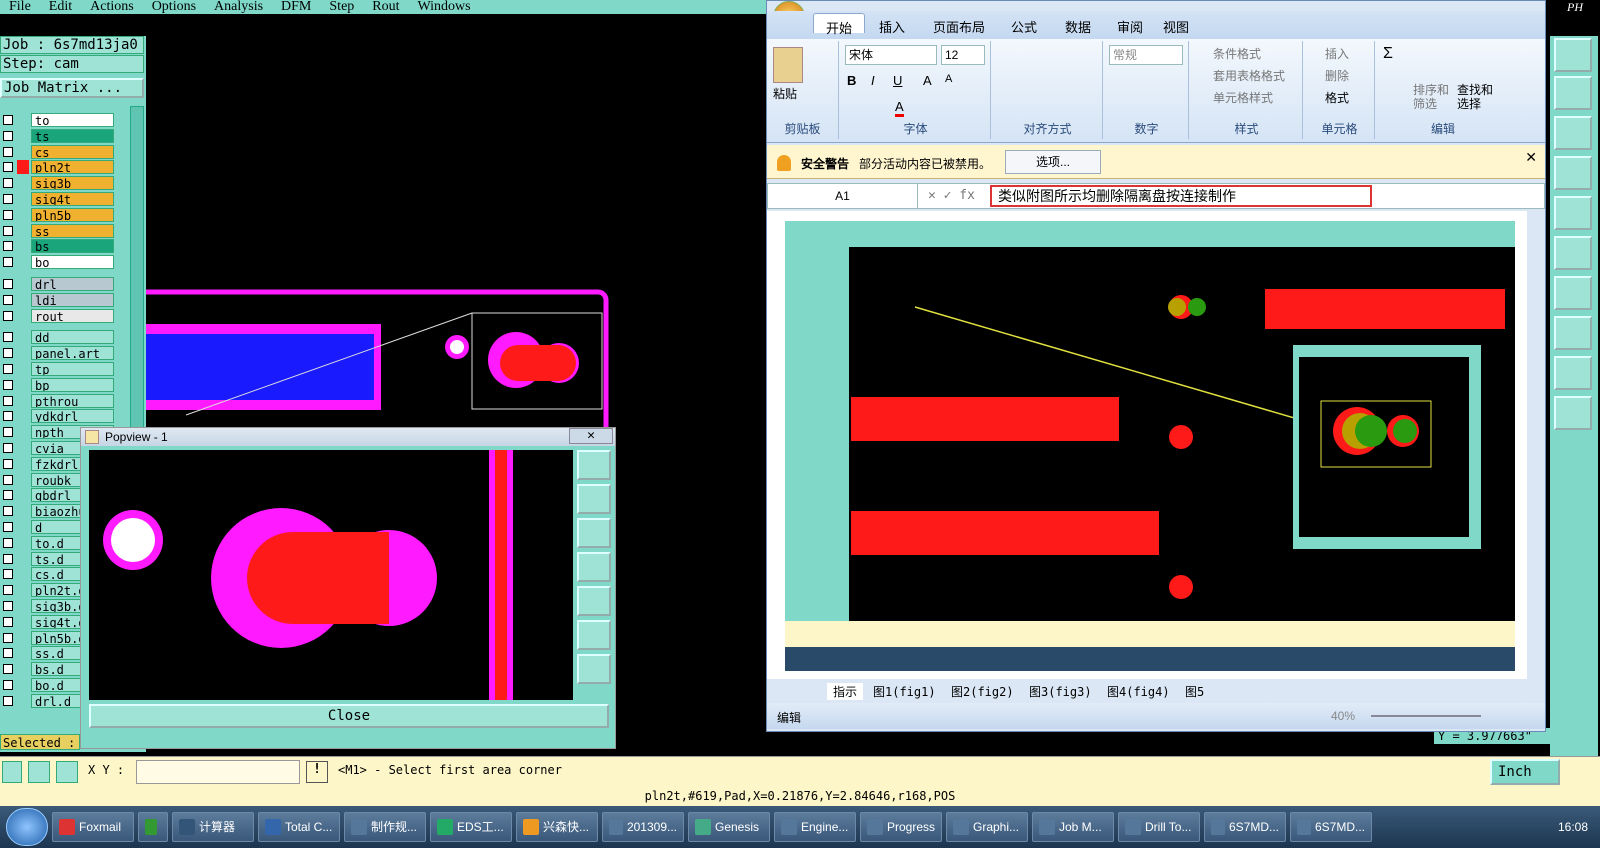  What do you see at coordinates (70, 300) in the screenshot?
I see `layer-row: ldi` at bounding box center [70, 300].